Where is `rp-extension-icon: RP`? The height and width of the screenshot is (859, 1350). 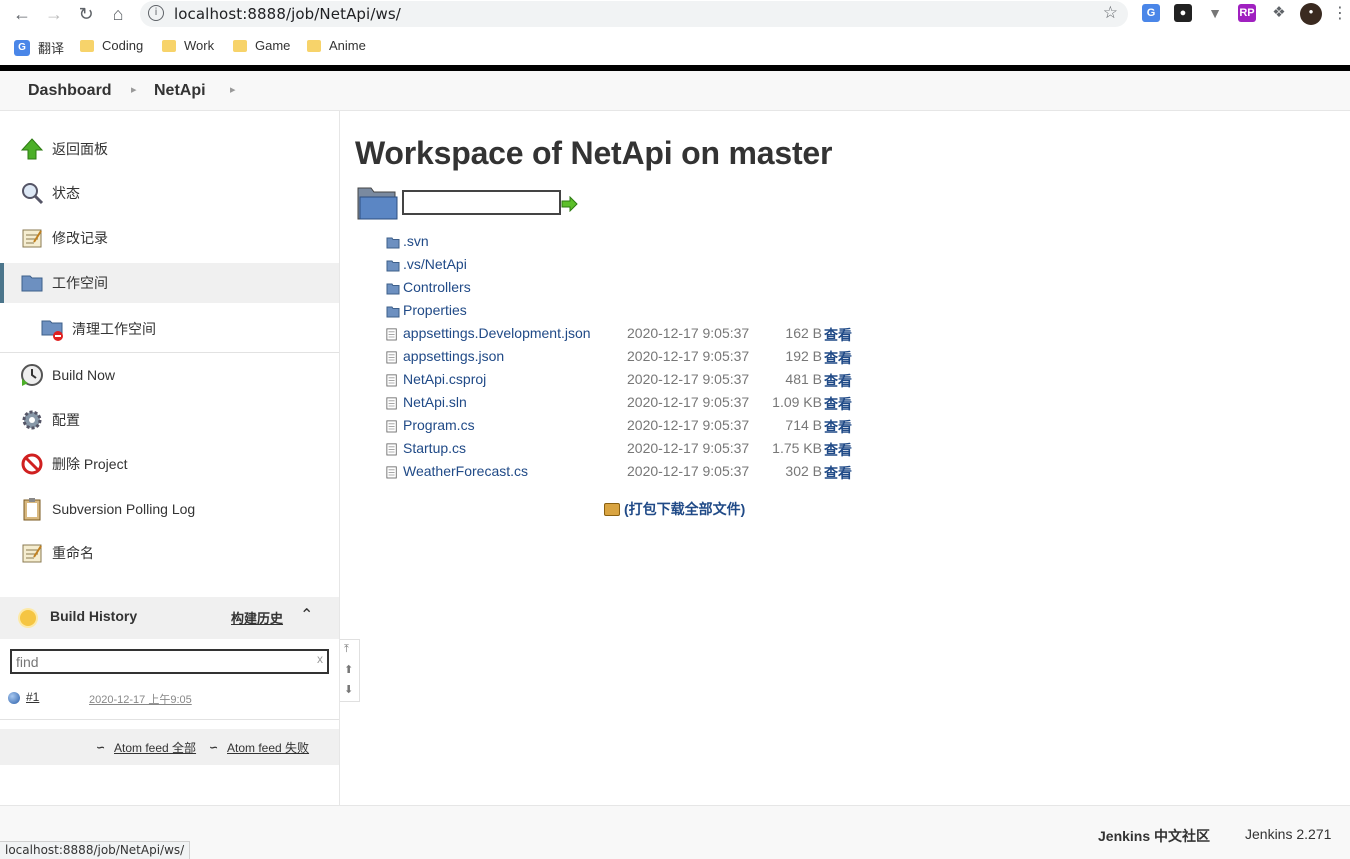
rp-extension-icon: RP is located at coordinates (1247, 13).